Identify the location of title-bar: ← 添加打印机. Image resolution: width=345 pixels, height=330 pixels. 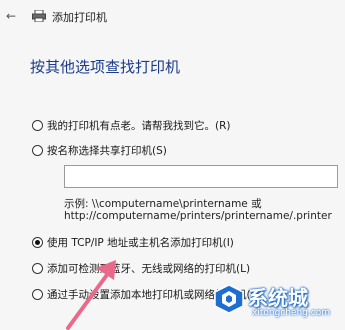
(172, 16).